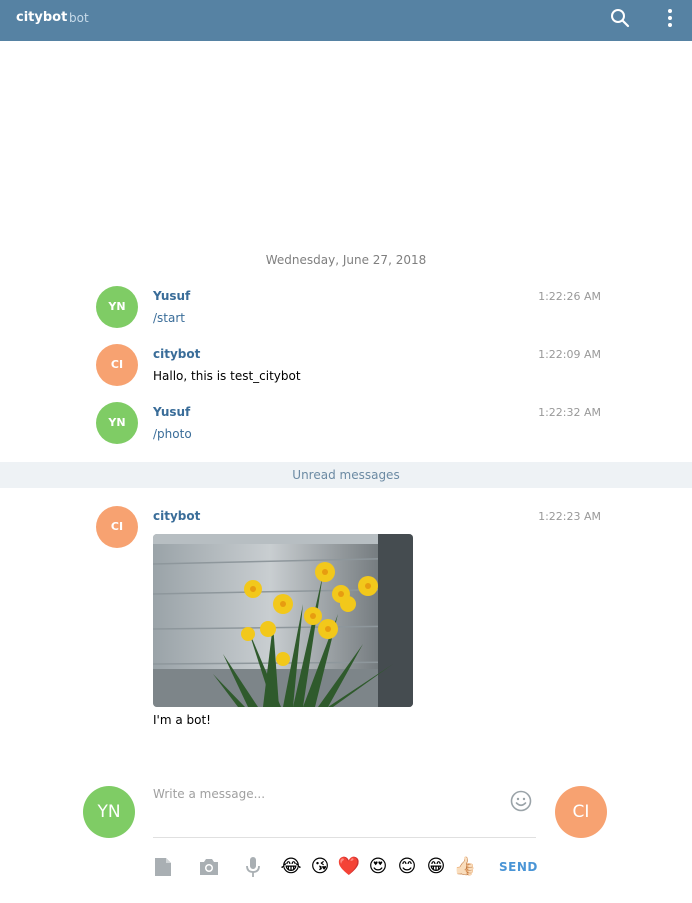  What do you see at coordinates (169, 318) in the screenshot?
I see `message-text: /start` at bounding box center [169, 318].